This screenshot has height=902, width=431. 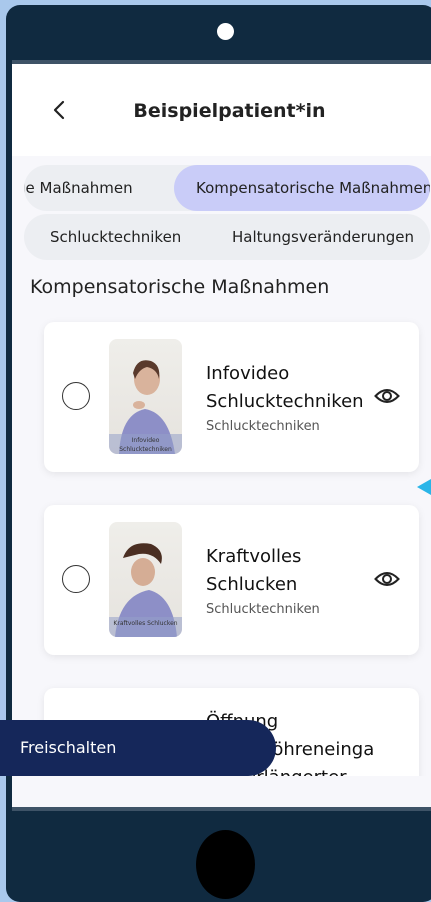 What do you see at coordinates (145, 579) in the screenshot?
I see `video-thumbnail: Kraftvolles Schlucken` at bounding box center [145, 579].